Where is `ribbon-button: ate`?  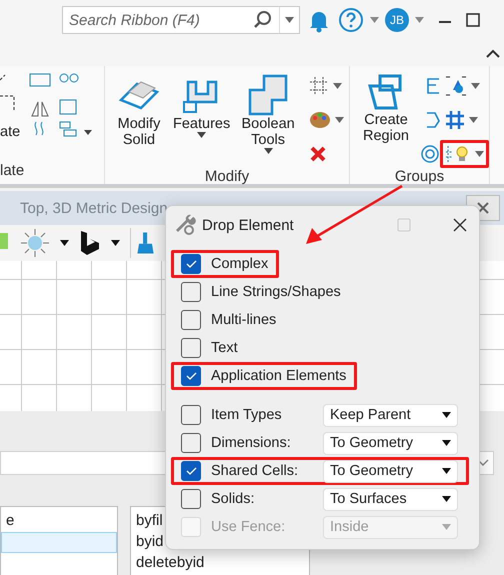
ribbon-button: ate is located at coordinates (10, 132).